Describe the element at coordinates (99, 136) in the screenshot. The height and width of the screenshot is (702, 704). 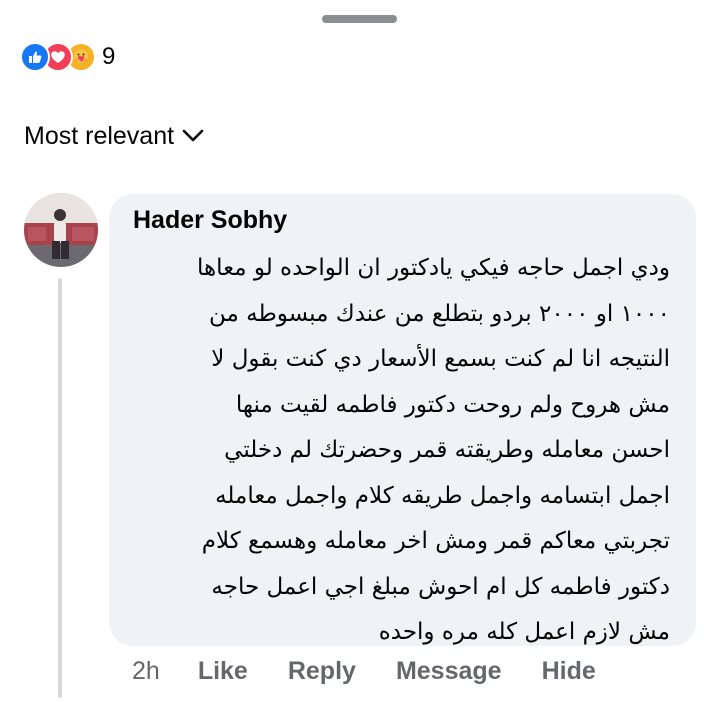
I see `sort-label: Most relevant` at that location.